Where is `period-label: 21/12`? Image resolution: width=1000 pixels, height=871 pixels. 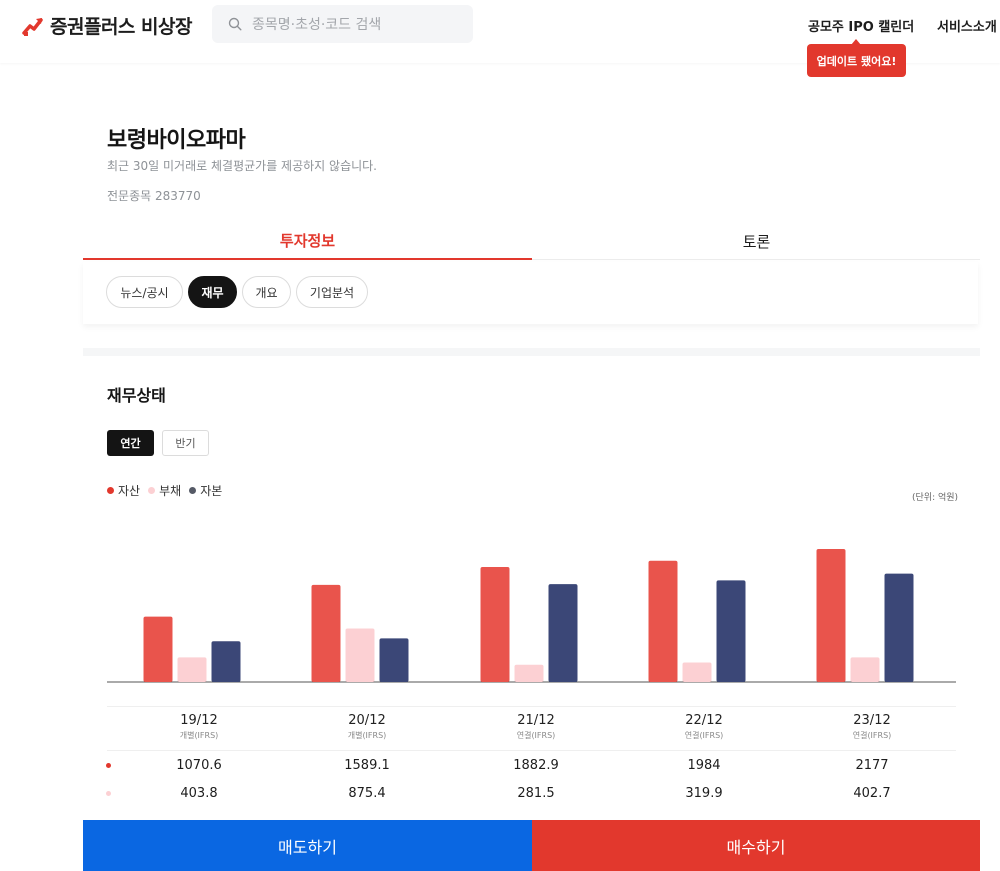
period-label: 21/12 is located at coordinates (536, 720).